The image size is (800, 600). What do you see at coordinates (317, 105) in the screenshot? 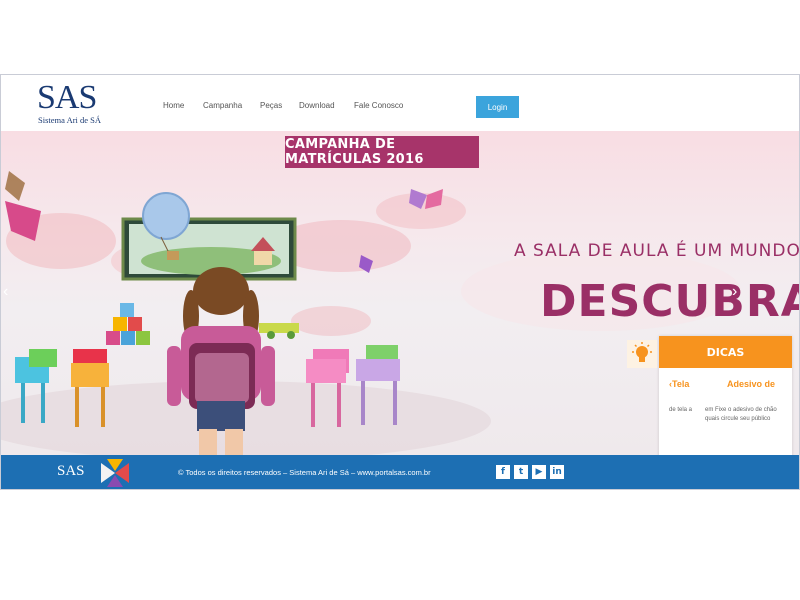
I see `nav-download: Download` at bounding box center [317, 105].